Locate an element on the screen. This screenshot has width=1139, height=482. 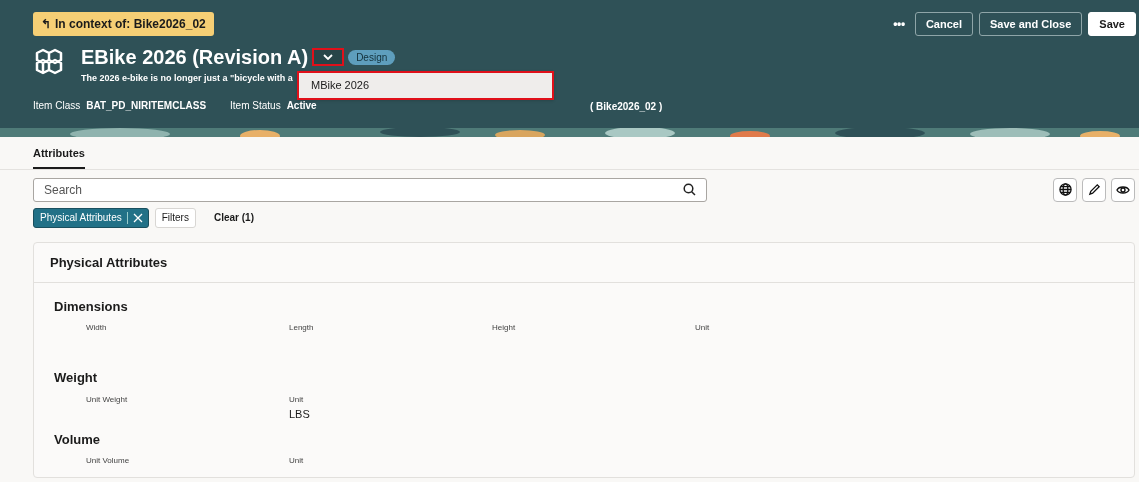
action-button: Save and Close is located at coordinates (1030, 24).